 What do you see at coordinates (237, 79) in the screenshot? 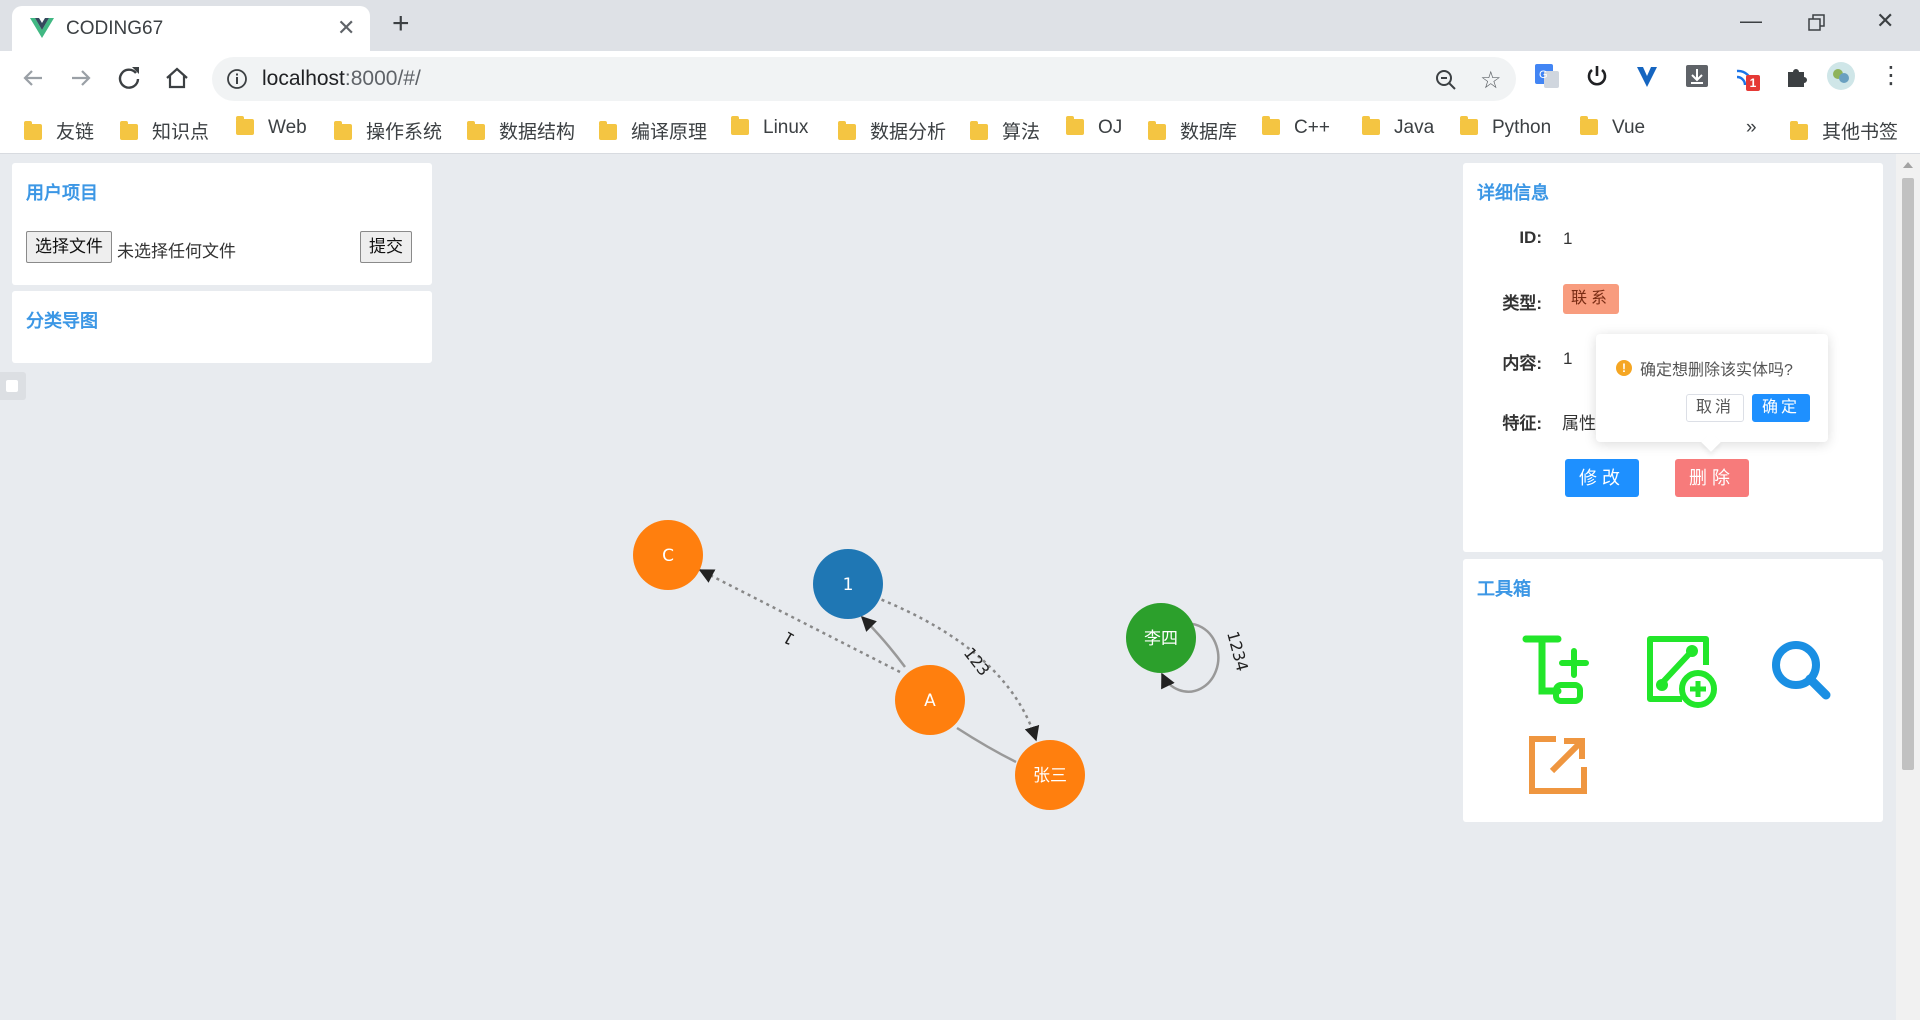
I see `info-icon` at bounding box center [237, 79].